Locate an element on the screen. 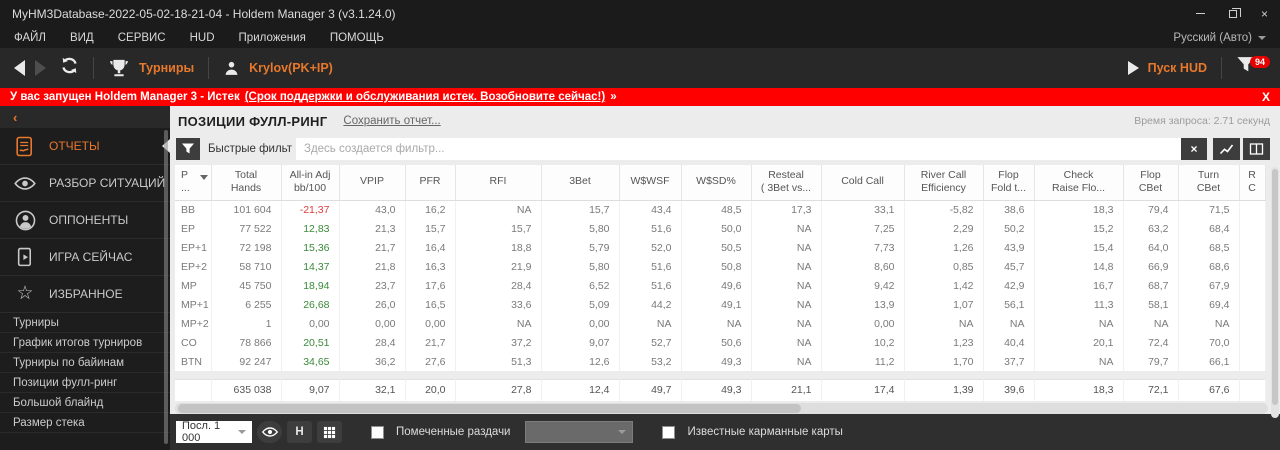  tournaments-tab: Турниры is located at coordinates (151, 68).